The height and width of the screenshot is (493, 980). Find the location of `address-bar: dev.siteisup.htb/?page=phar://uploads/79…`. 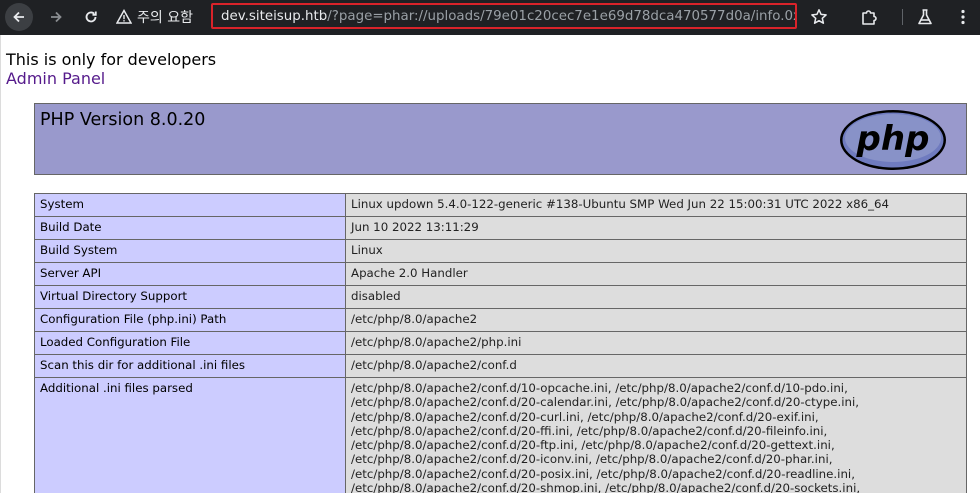

address-bar: dev.siteisup.htb/?page=phar://uploads/79… is located at coordinates (504, 16).